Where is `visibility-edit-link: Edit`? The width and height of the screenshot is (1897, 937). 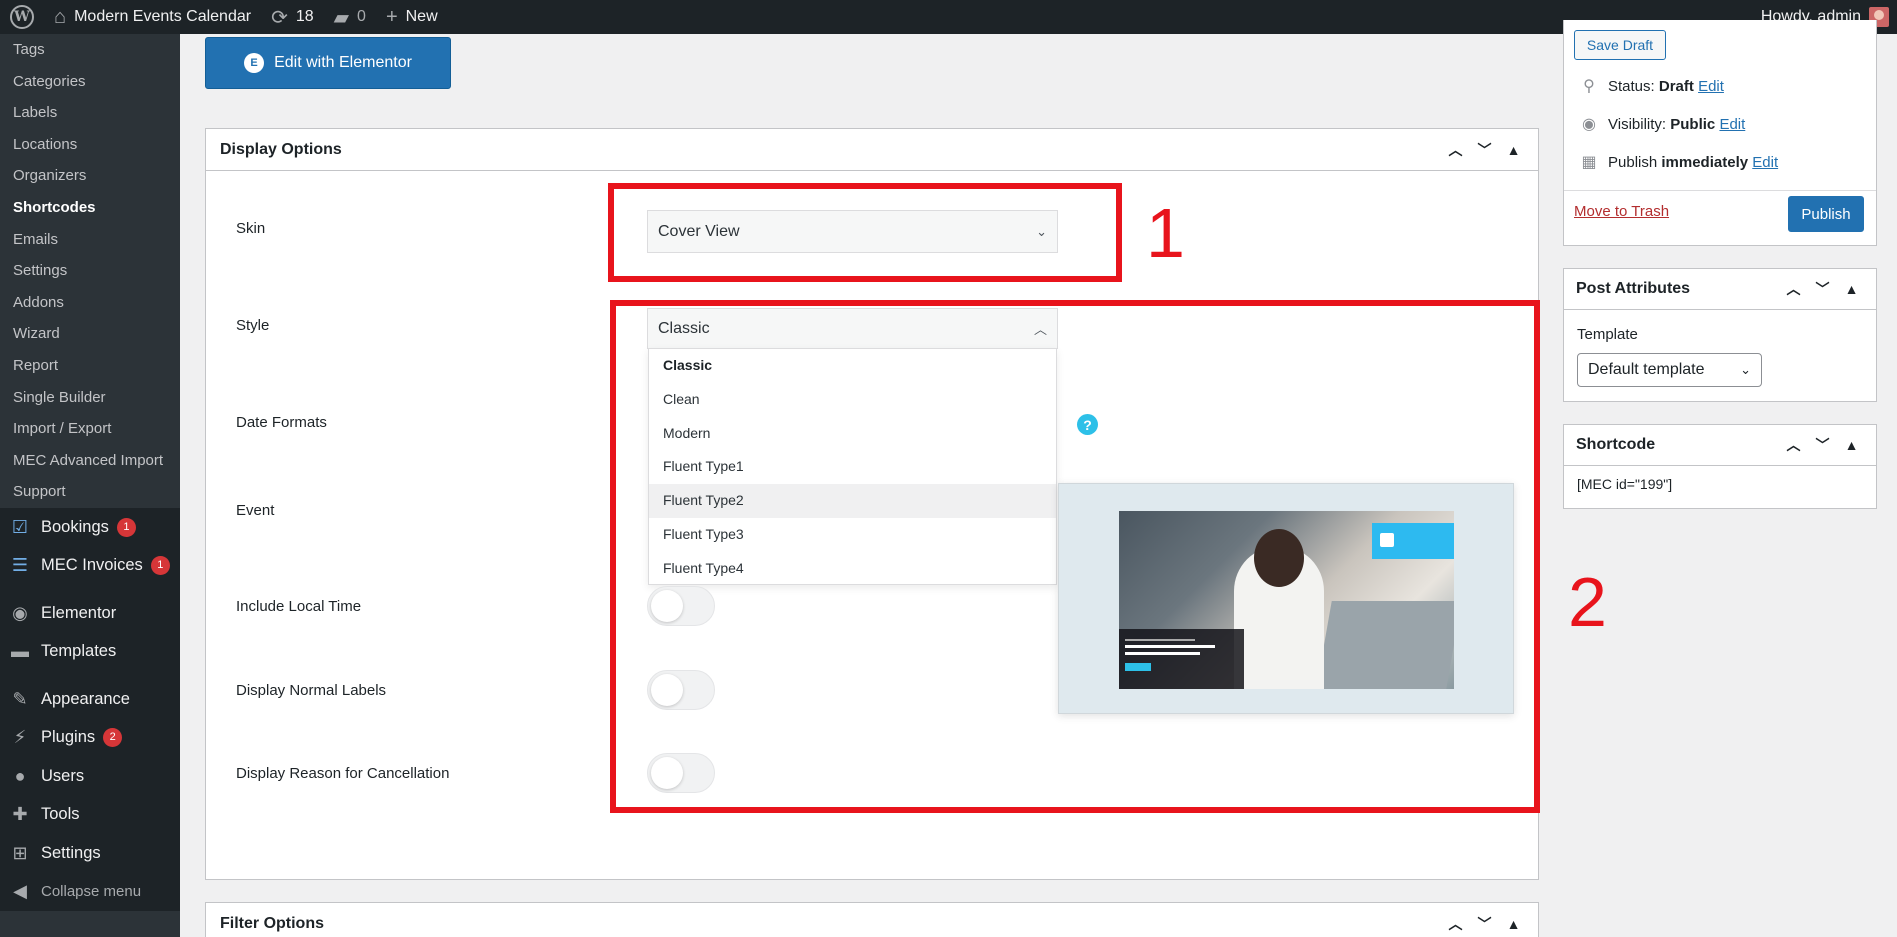 visibility-edit-link: Edit is located at coordinates (1732, 124).